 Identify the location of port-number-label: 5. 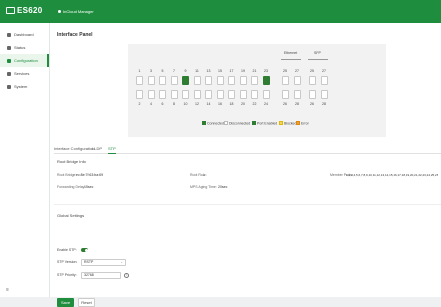
(162, 71).